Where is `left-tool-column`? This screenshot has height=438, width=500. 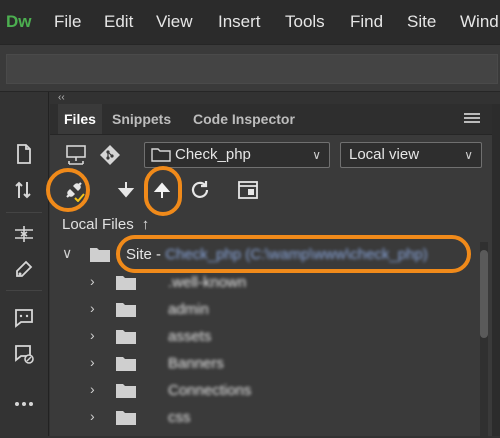 left-tool-column is located at coordinates (24, 264).